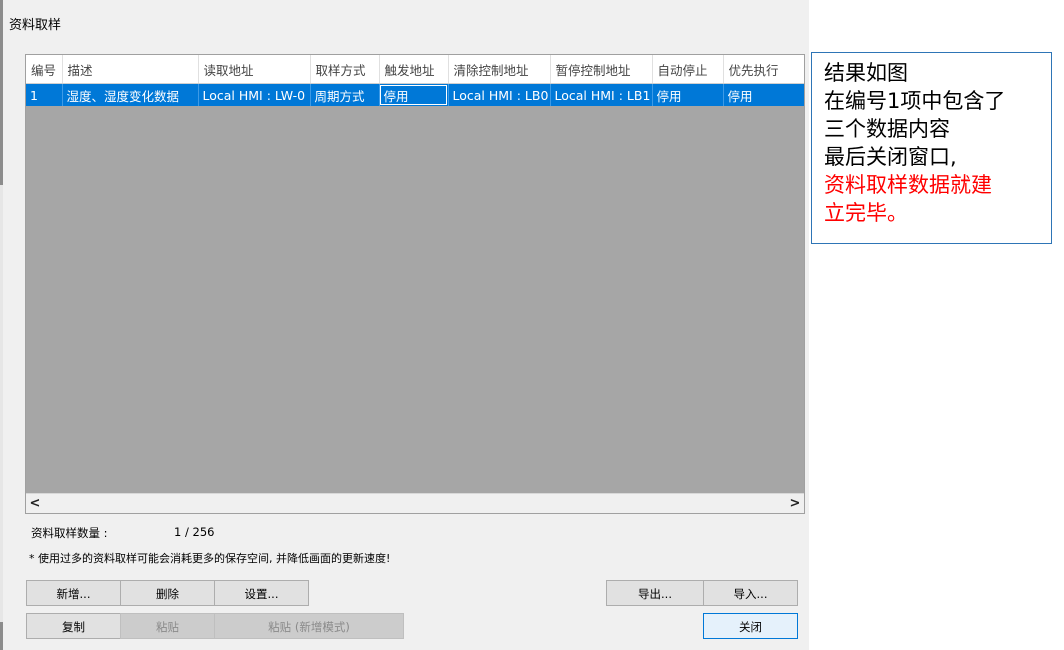 The width and height of the screenshot is (1064, 650). What do you see at coordinates (908, 185) in the screenshot?
I see `callout-highlight-line: 资料取样数据就建` at bounding box center [908, 185].